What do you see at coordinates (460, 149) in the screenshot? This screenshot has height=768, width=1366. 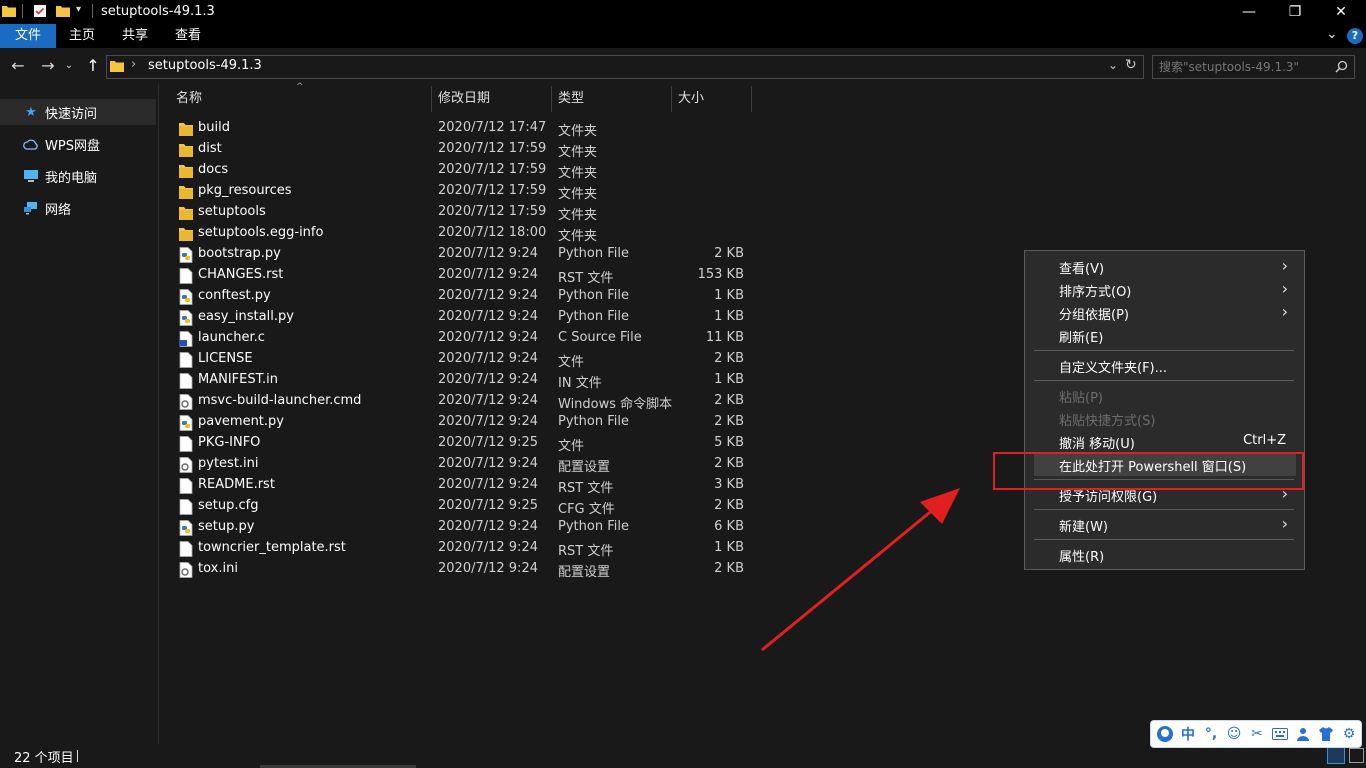 I see `file-row: dist 2020/7/12 17:59 文件夹` at bounding box center [460, 149].